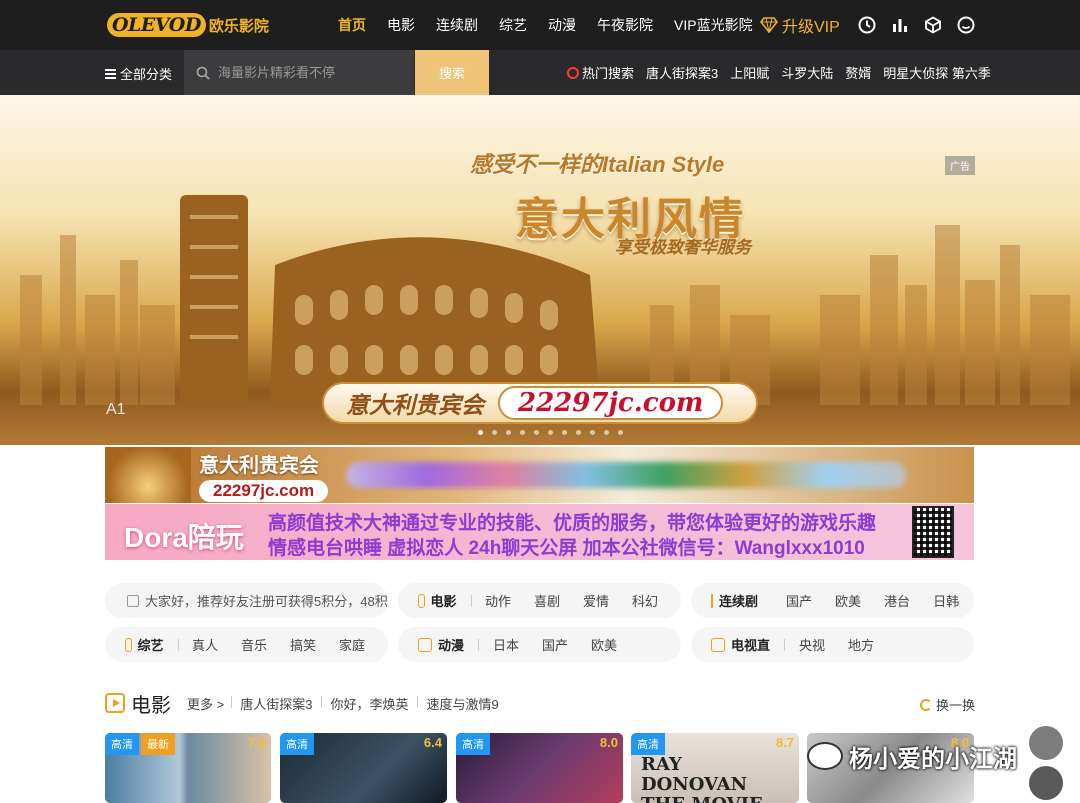 The image size is (1080, 803). I want to click on ad-line-1: 高颜值技术大神通过专业的技能、优质的服务，带您体验更好的游戏乐趣, so click(572, 523).